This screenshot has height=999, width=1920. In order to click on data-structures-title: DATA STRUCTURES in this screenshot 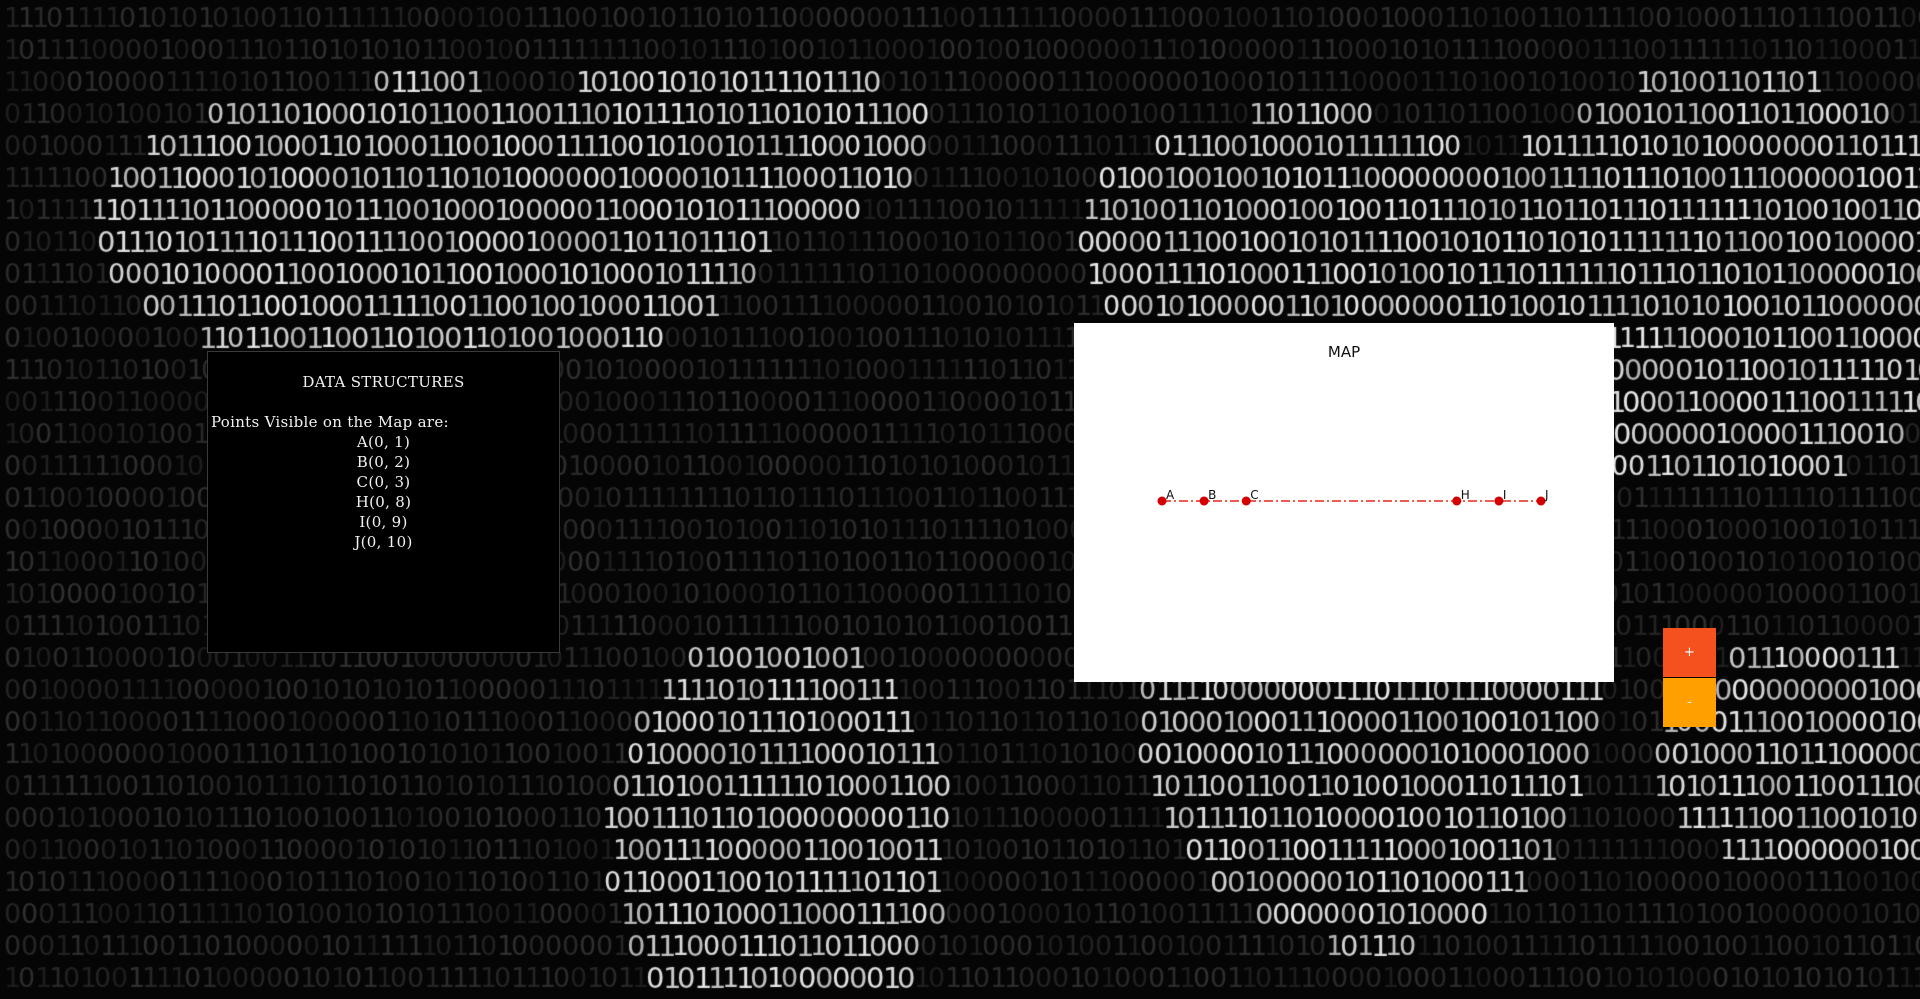, I will do `click(383, 382)`.